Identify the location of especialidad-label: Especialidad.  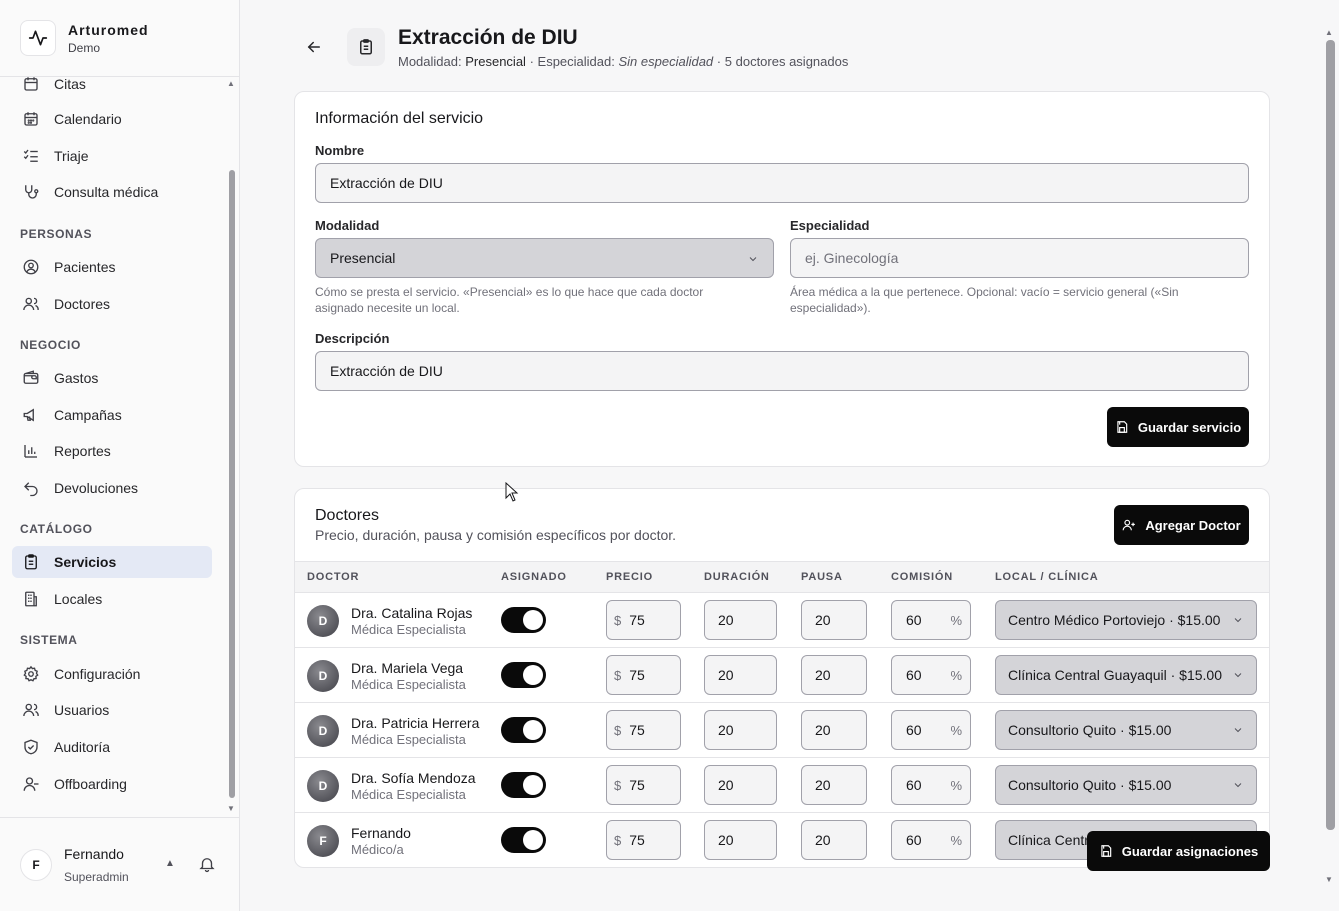
(830, 225).